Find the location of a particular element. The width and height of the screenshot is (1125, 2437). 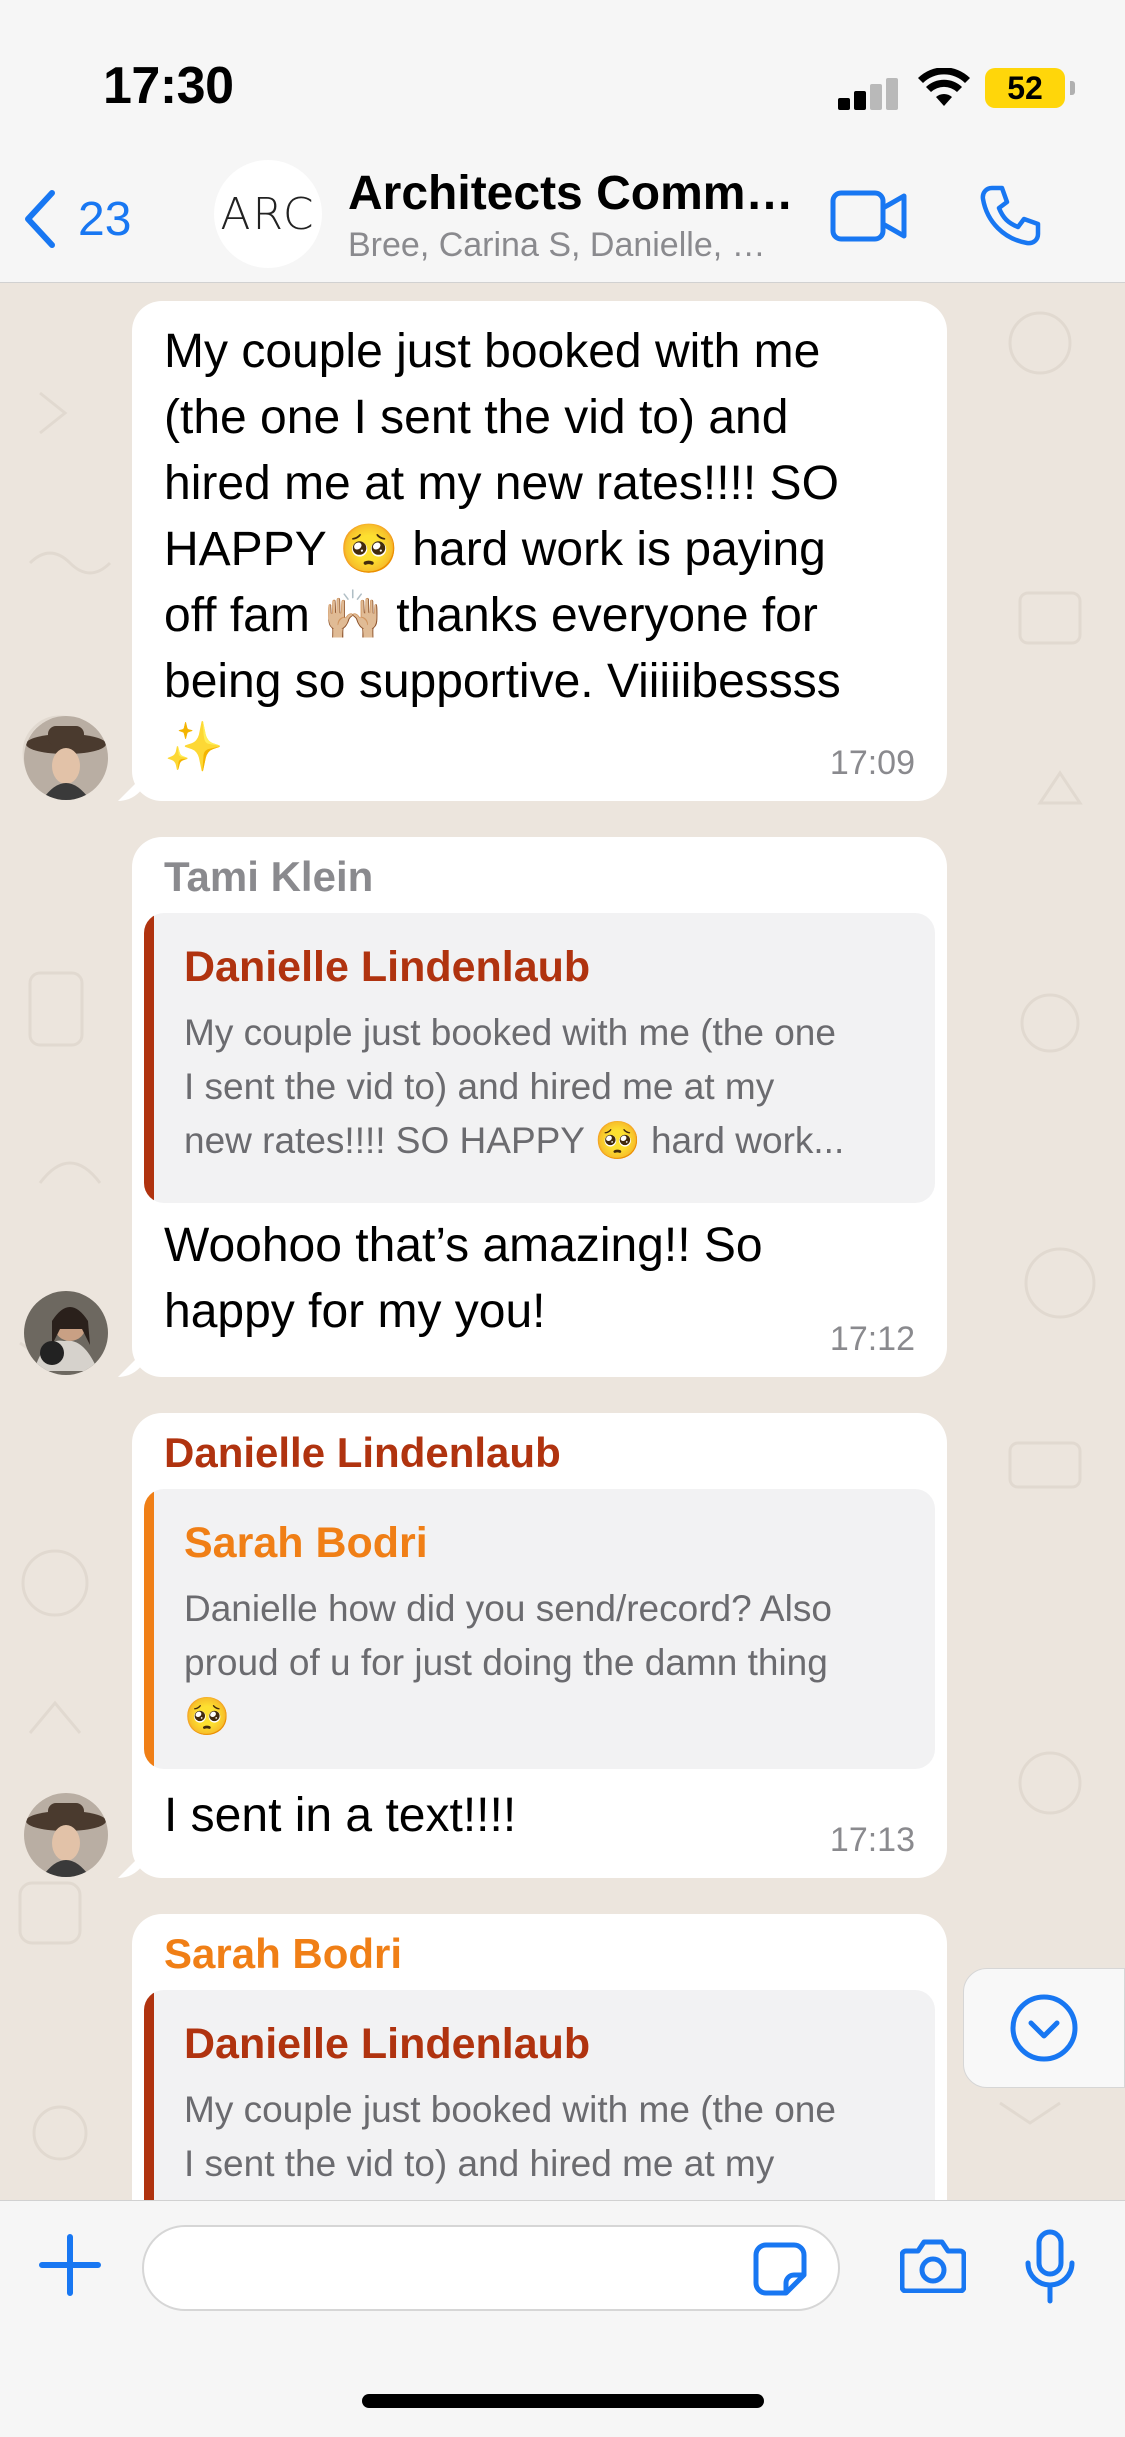

message-line: ✨ is located at coordinates (194, 747).